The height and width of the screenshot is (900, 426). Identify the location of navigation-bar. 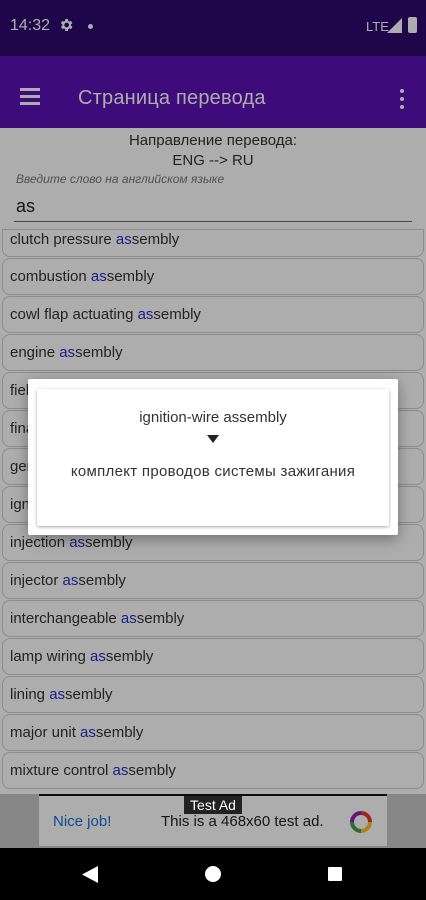
(213, 874).